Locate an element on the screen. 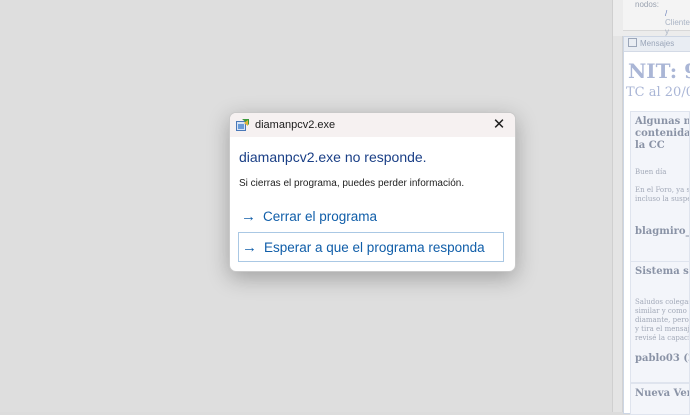  message-card-author: pablo03 (20/ is located at coordinates (662, 358).